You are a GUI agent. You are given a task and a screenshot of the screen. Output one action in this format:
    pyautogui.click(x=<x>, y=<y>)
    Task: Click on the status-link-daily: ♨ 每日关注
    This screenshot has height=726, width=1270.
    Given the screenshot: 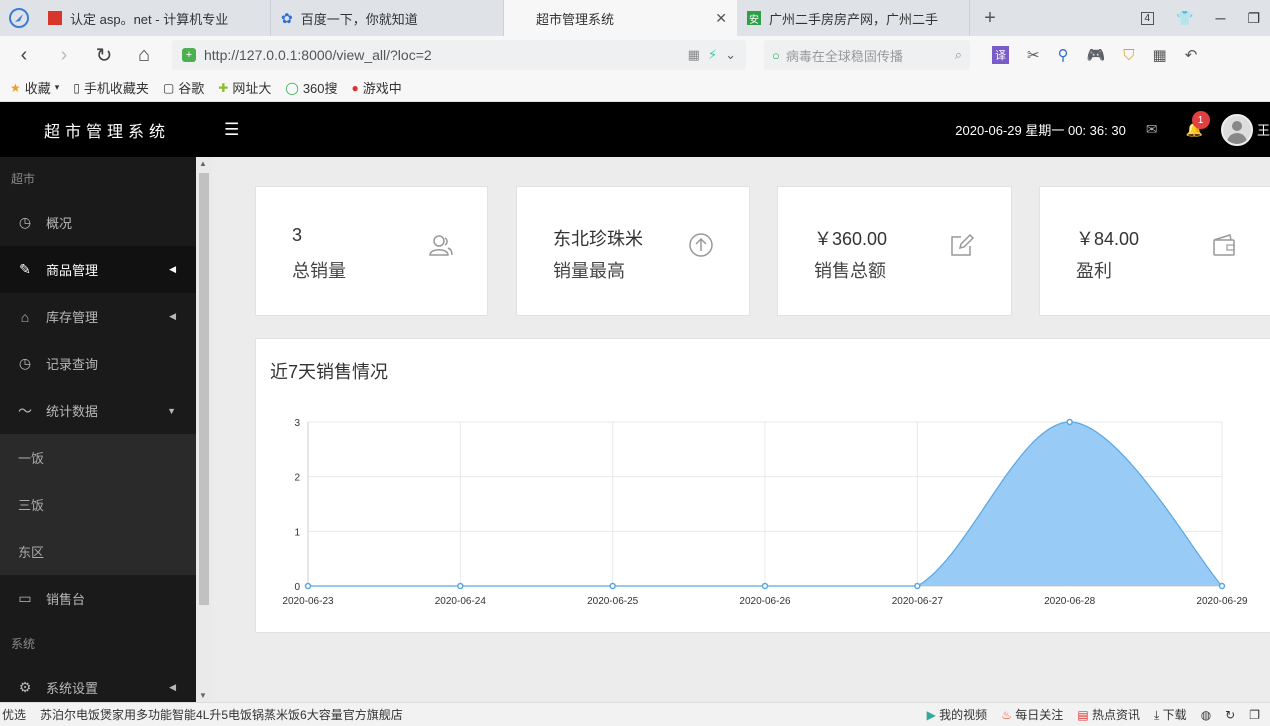 What is the action you would take?
    pyautogui.click(x=1032, y=714)
    